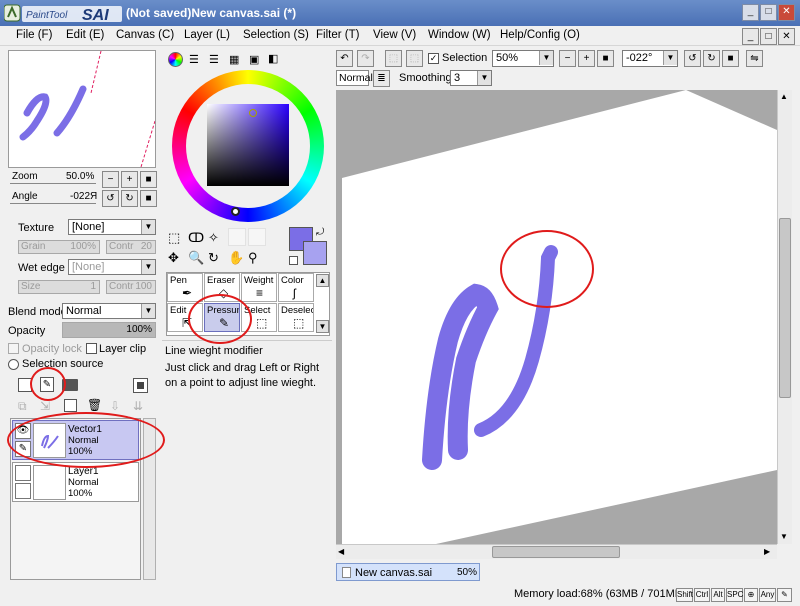 The image size is (800, 606). I want to click on copy-layer-icon: ⧉, so click(22, 406).